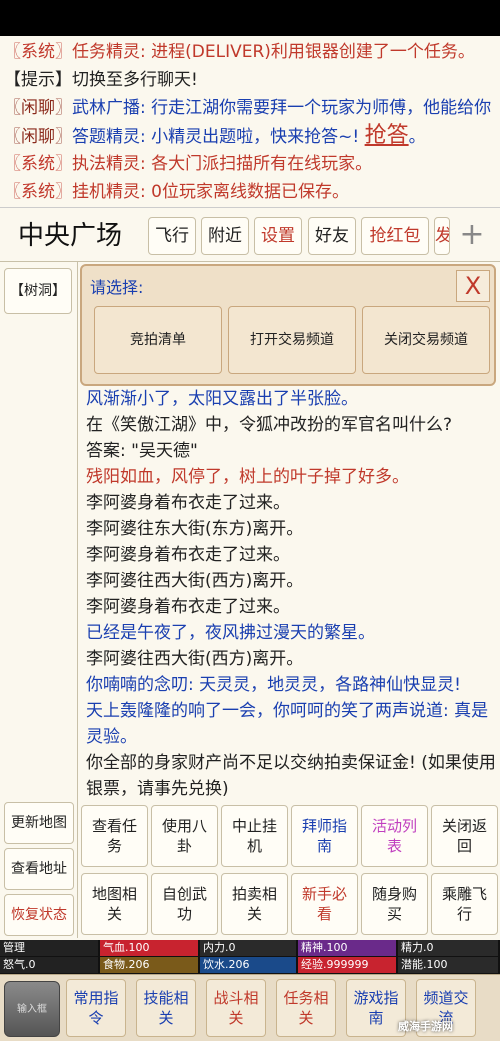 The width and height of the screenshot is (500, 1041). What do you see at coordinates (347, 965) in the screenshot?
I see `stat-8: 经验.999999` at bounding box center [347, 965].